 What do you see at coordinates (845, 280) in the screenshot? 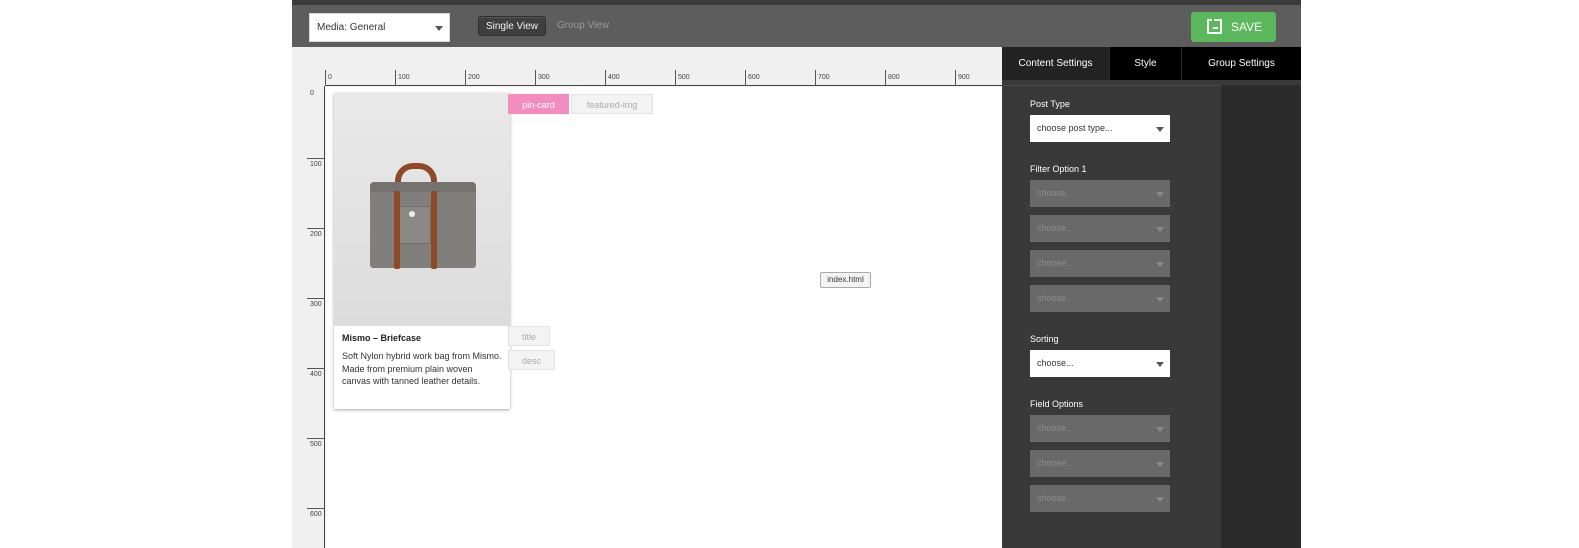
I see `file-badge: index.html` at bounding box center [845, 280].